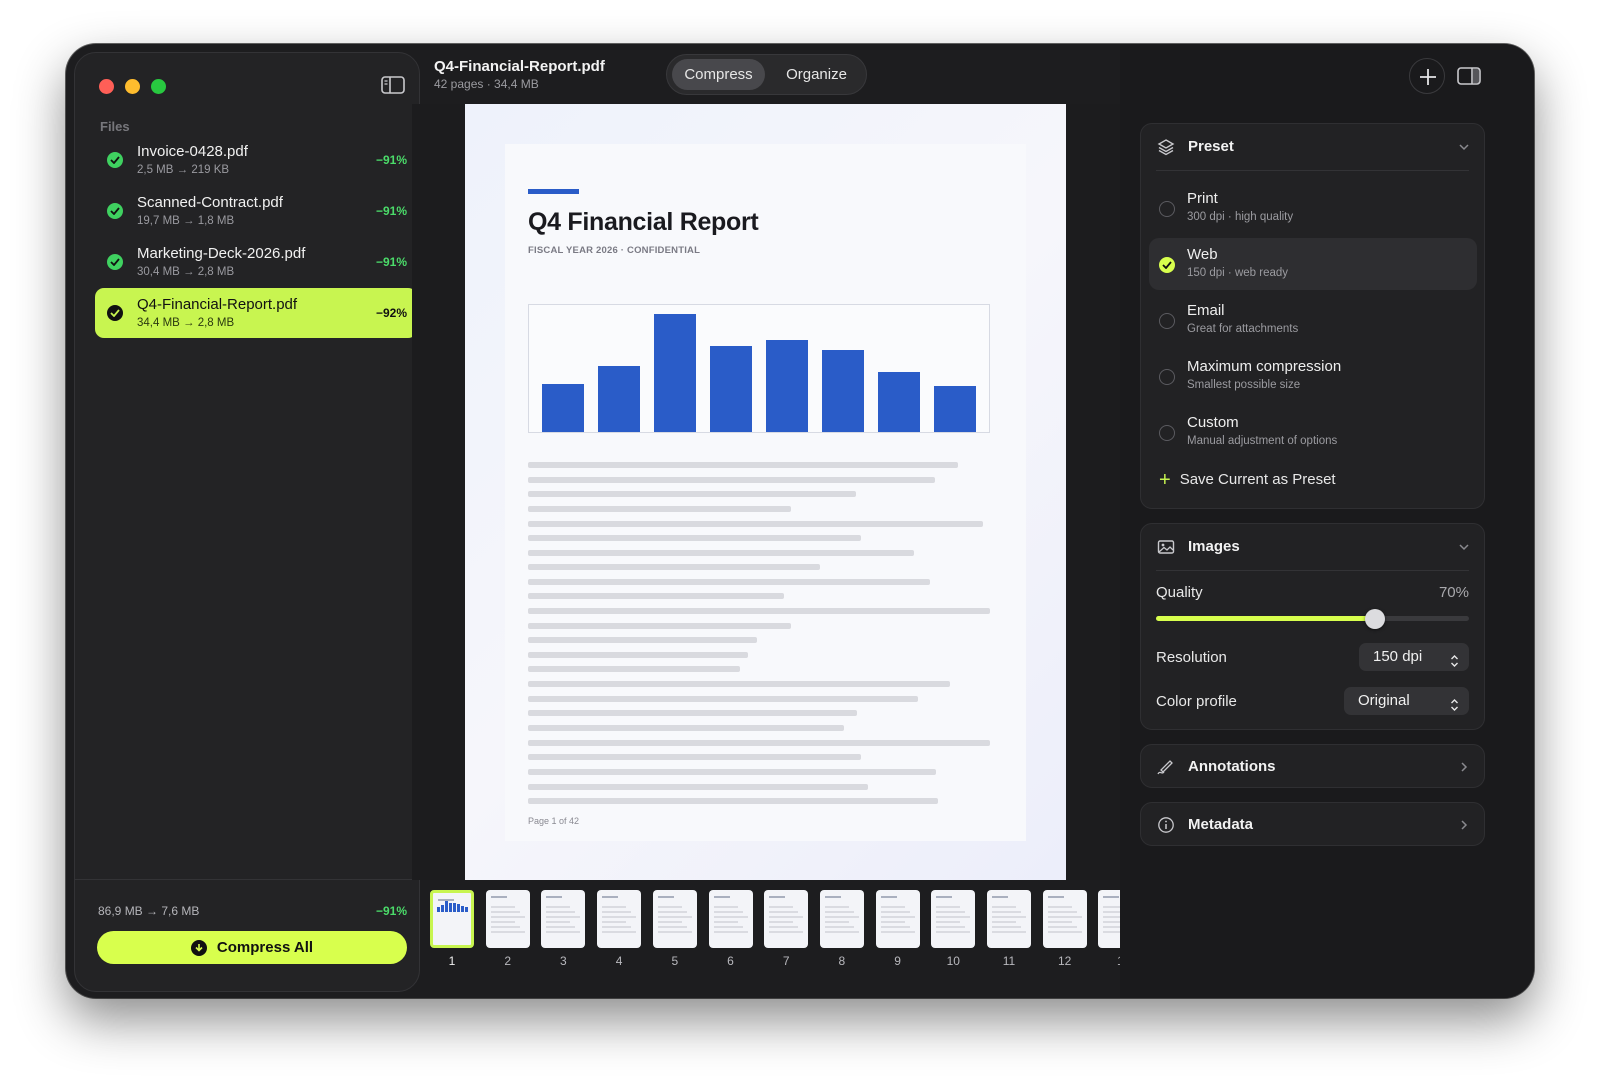 This screenshot has height=1085, width=1600. What do you see at coordinates (675, 961) in the screenshot?
I see `thumbnail-number: 5` at bounding box center [675, 961].